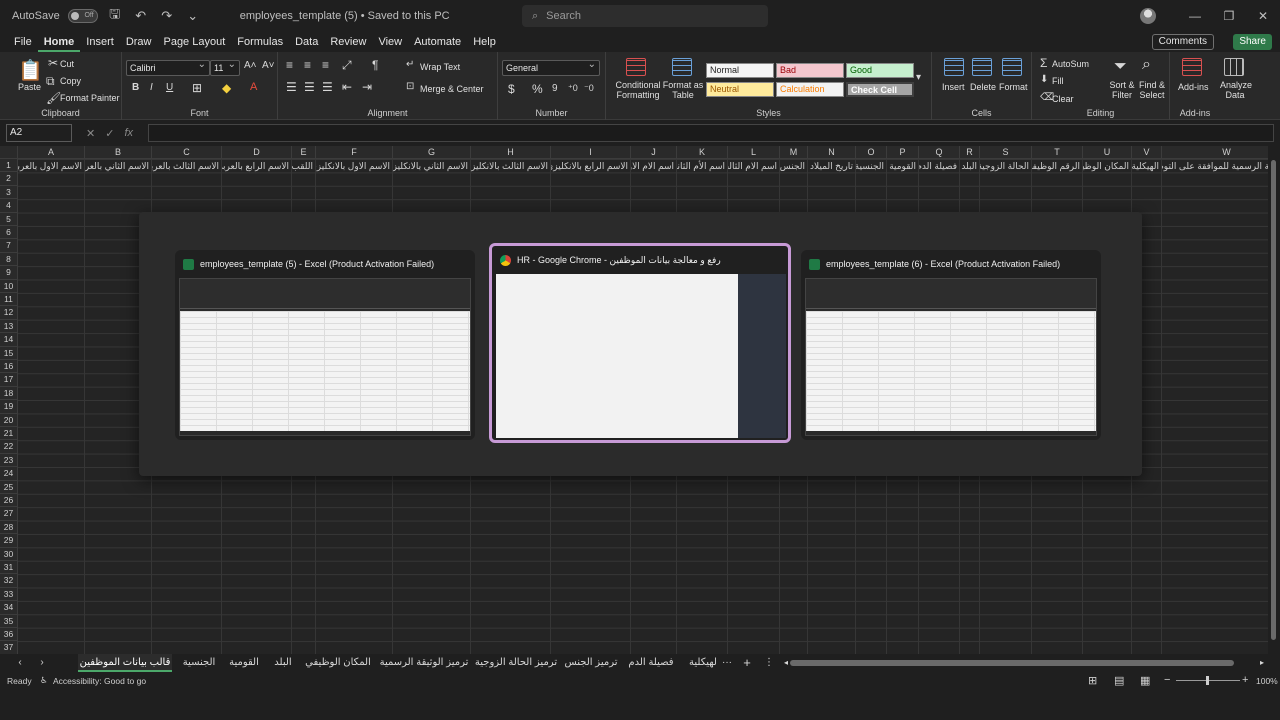  Describe the element at coordinates (1122, 90) in the screenshot. I see `sort-filter-button: Sort & Filter` at that location.